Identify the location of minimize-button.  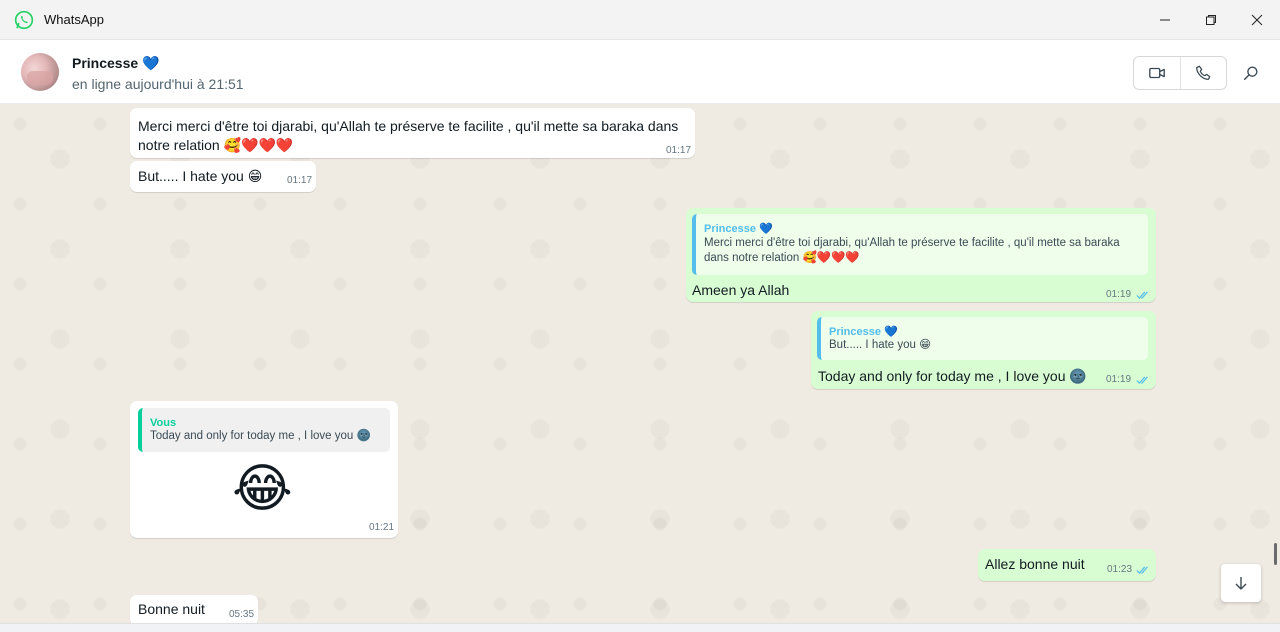
(1165, 20).